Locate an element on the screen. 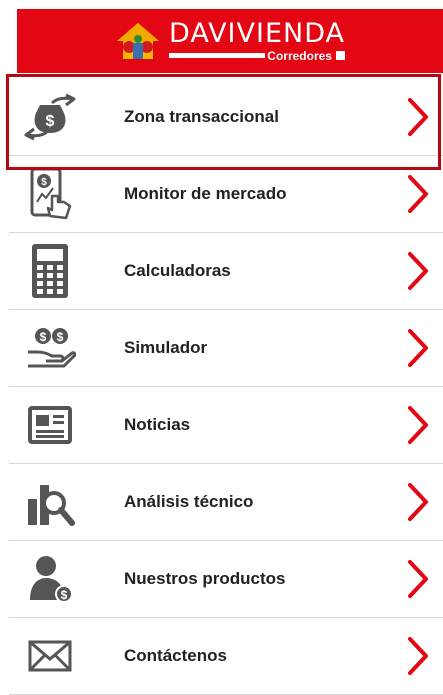 Image resolution: width=443 pixels, height=695 pixels. menu-item-label: Monitor de mercado is located at coordinates (205, 193).